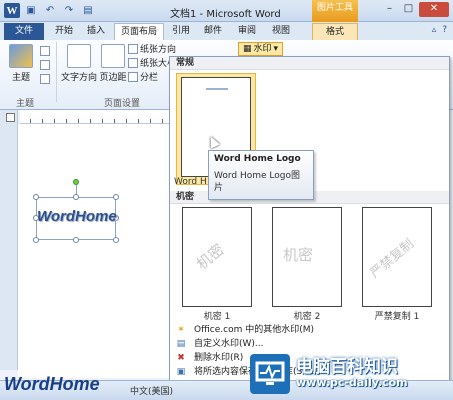  I want to click on theme-fonts-icon, so click(45, 65).